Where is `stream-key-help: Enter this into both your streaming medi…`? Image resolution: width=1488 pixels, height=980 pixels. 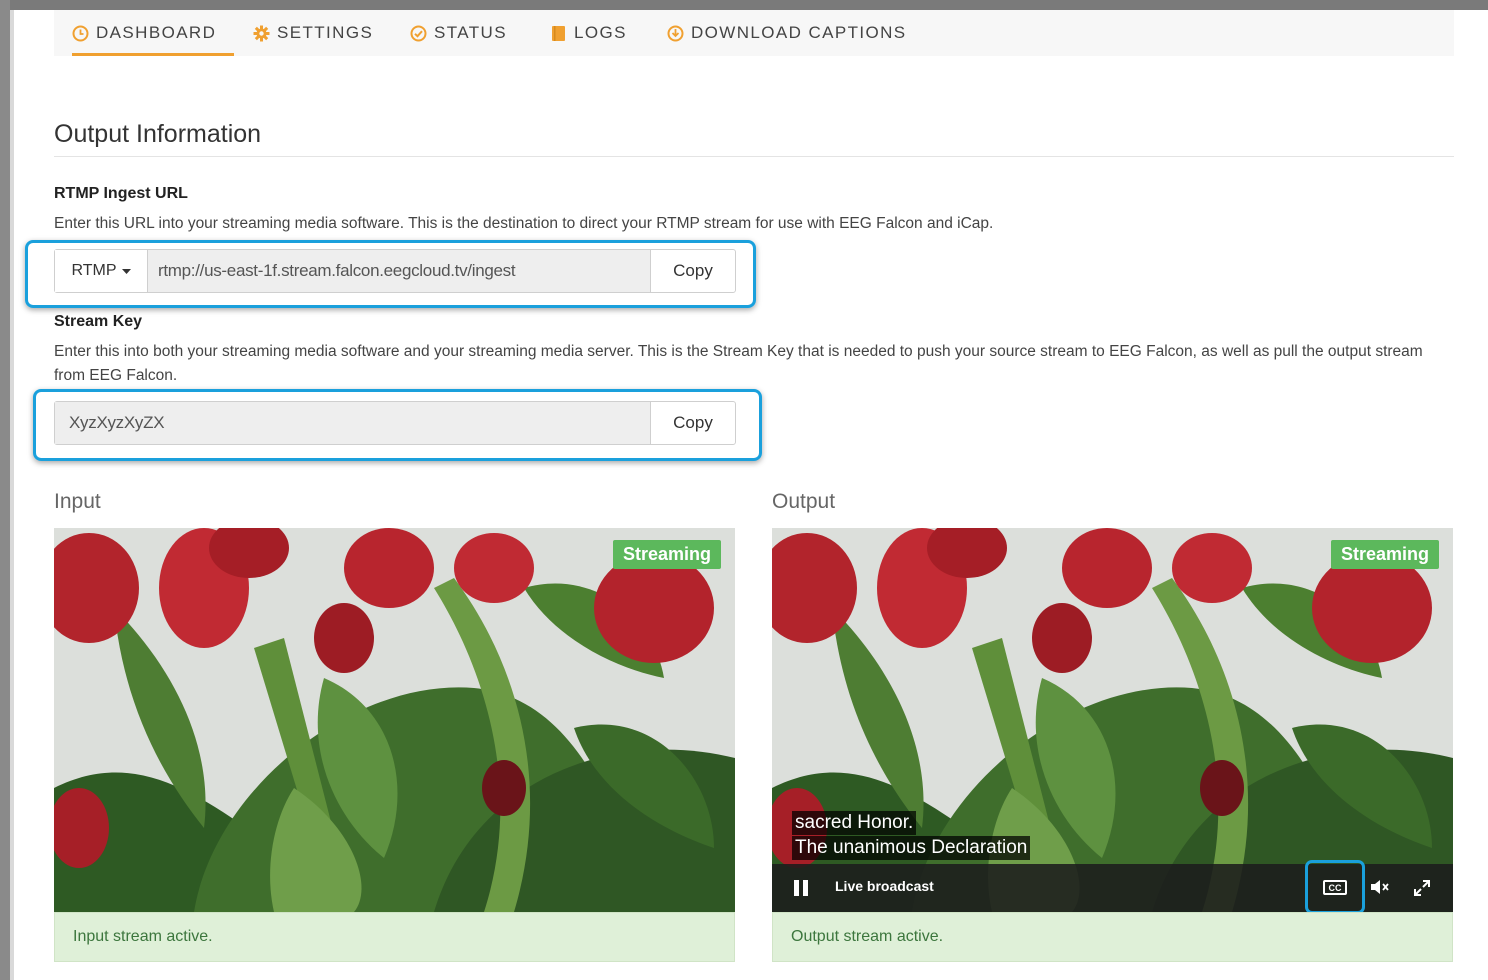
stream-key-help: Enter this into both your streaming medi… is located at coordinates (738, 363).